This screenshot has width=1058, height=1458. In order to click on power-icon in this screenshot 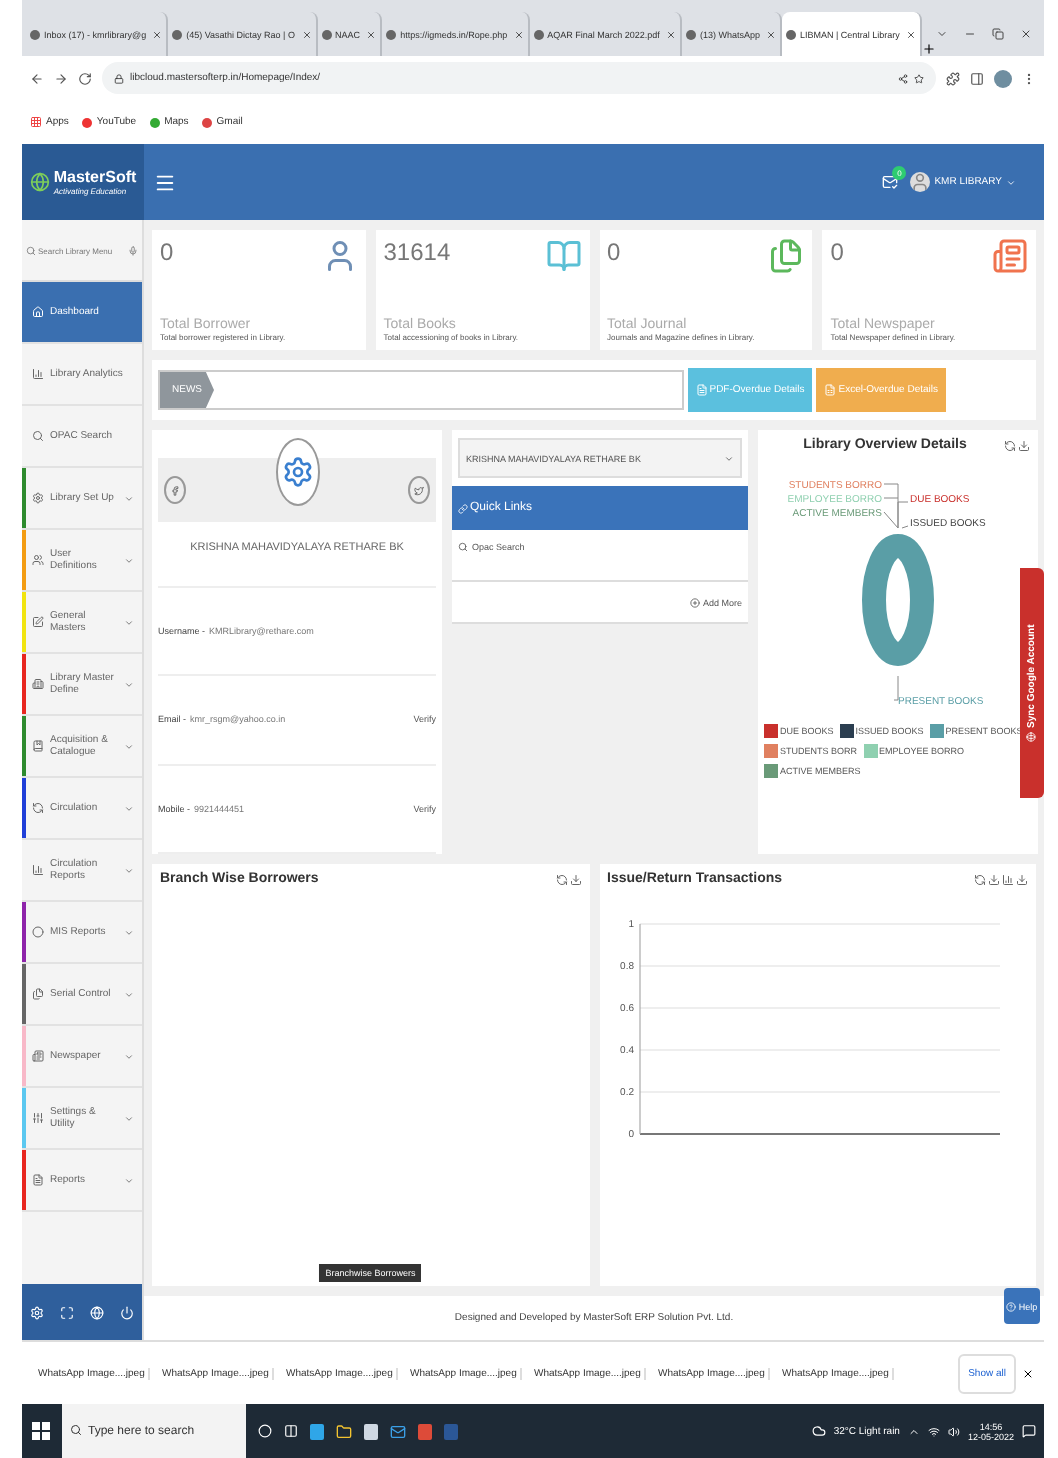, I will do `click(127, 1312)`.